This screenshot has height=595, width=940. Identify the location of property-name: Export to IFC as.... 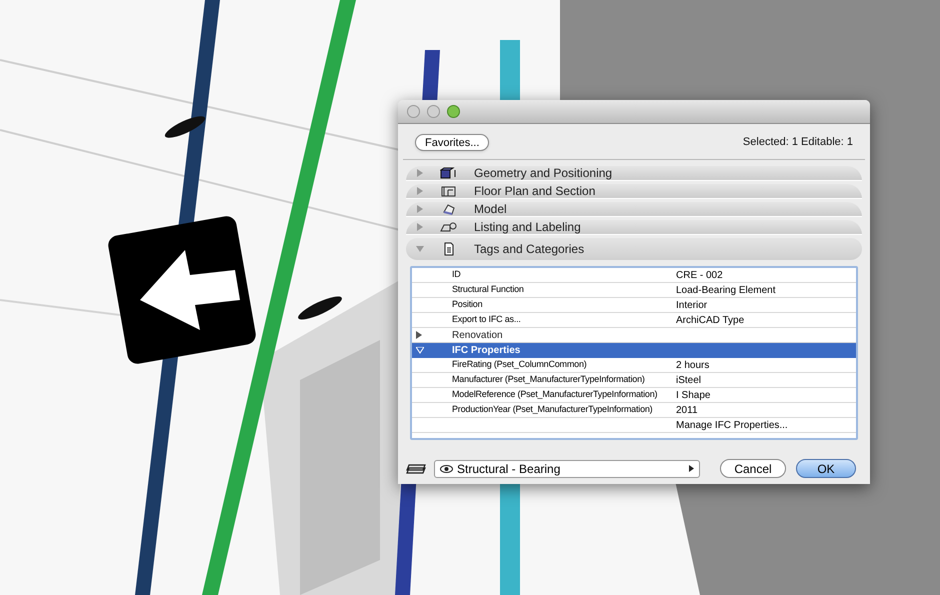
(486, 319).